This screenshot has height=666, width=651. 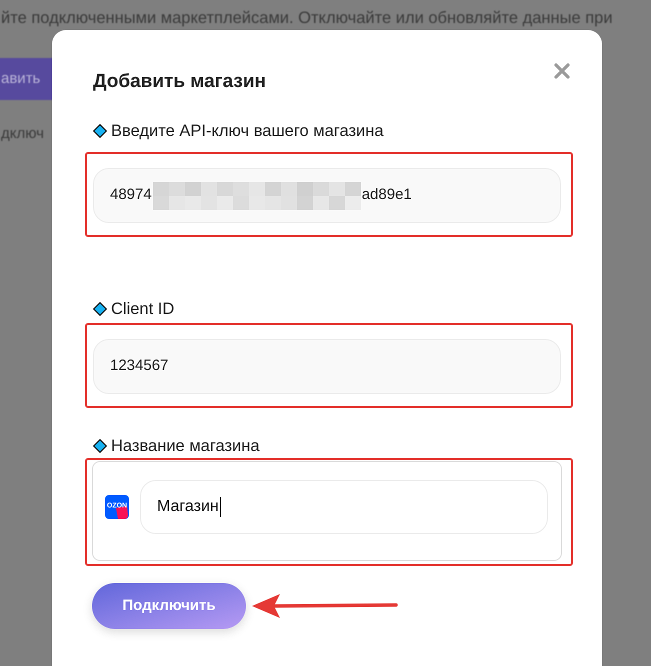 I want to click on text-input-field: 48974 ad89e1, so click(x=327, y=195).